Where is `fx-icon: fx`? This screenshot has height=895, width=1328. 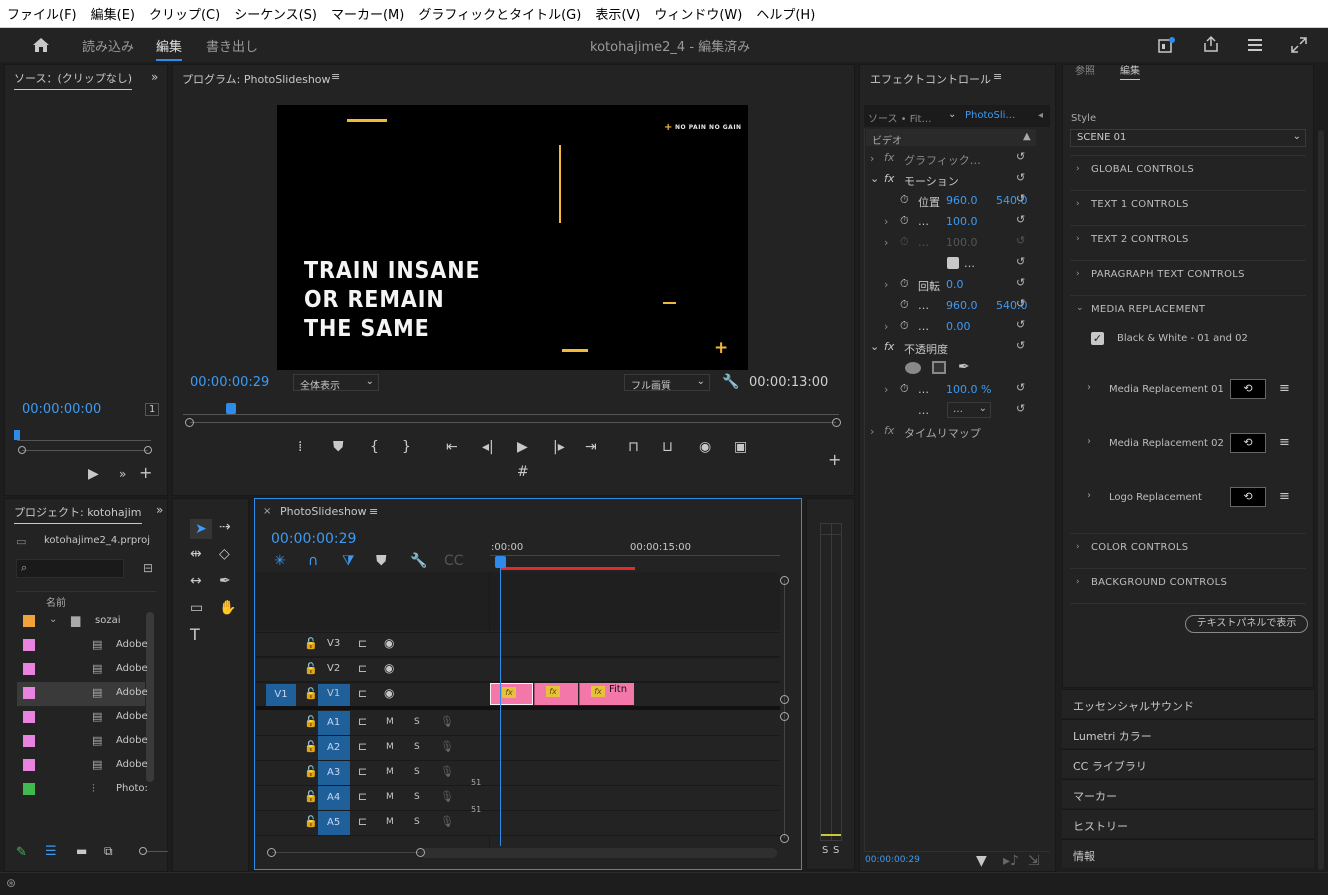
fx-icon: fx is located at coordinates (889, 178).